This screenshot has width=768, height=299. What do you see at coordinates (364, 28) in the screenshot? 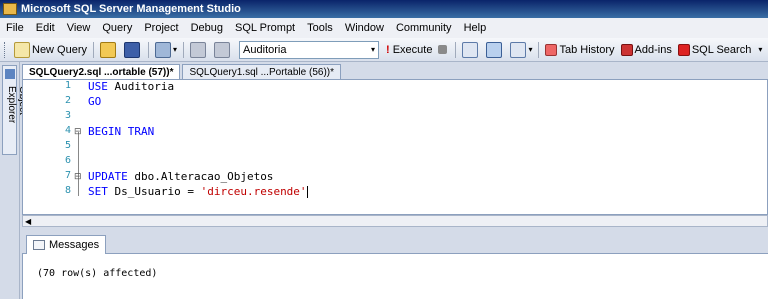
I see `menu-window: Window` at bounding box center [364, 28].